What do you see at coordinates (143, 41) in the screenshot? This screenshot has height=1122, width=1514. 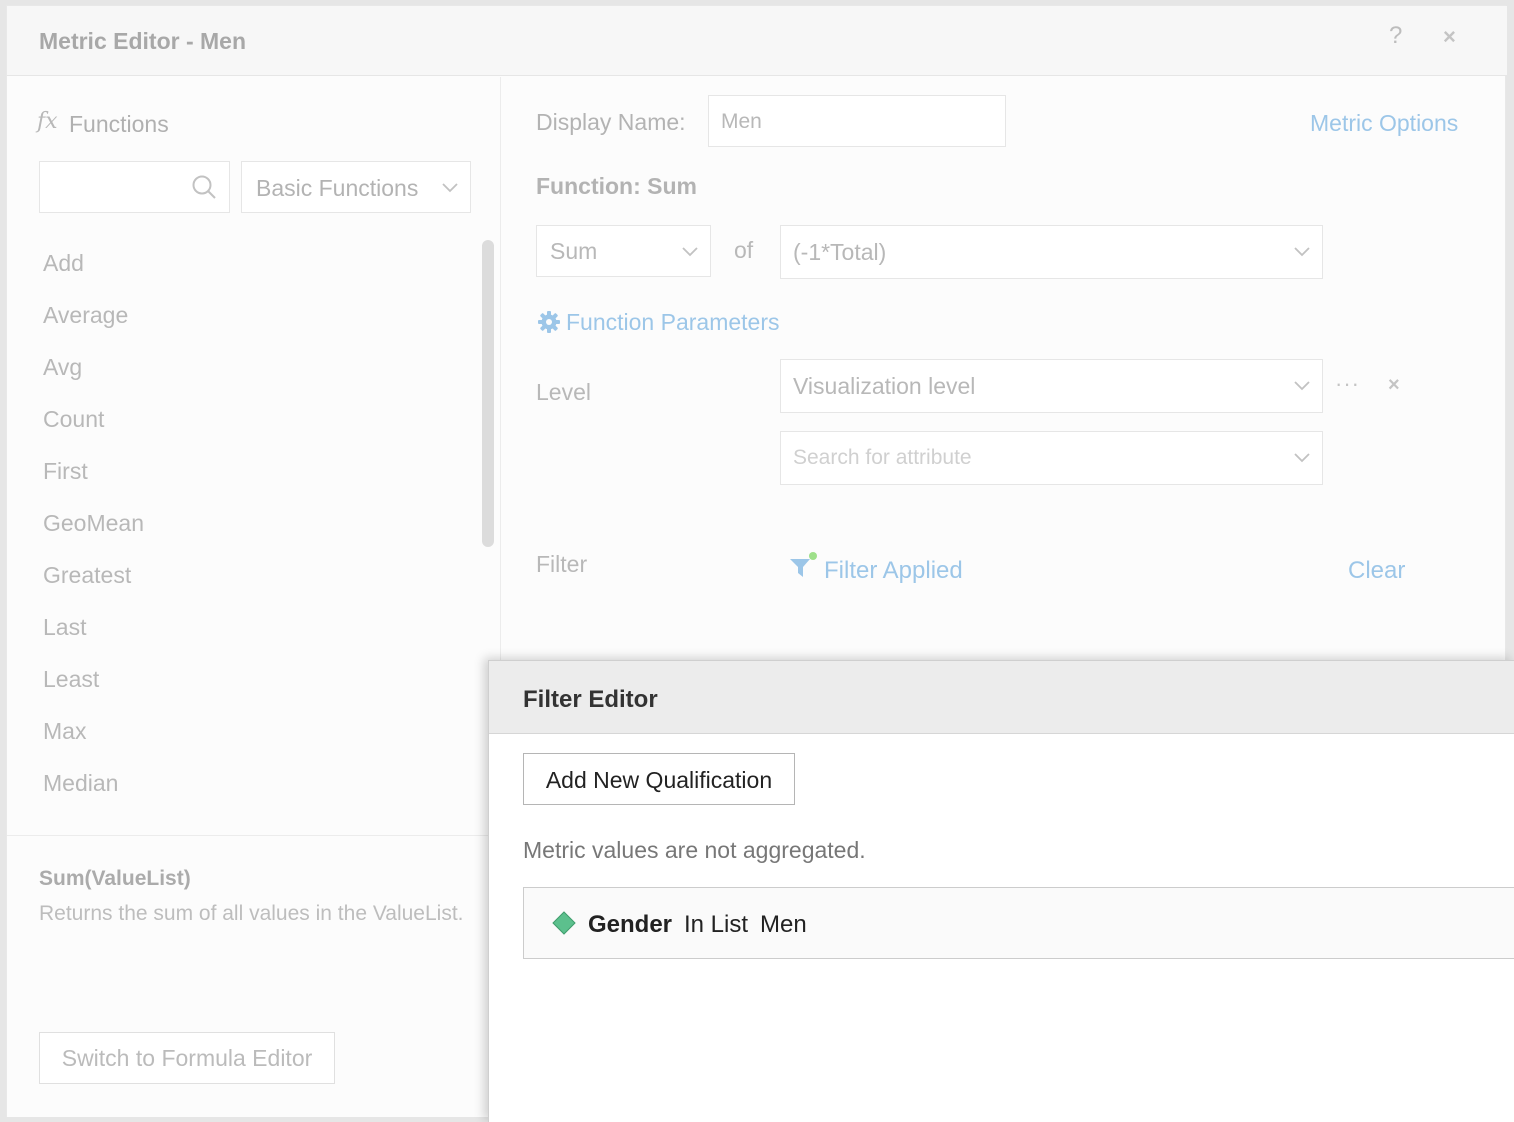 I see `dialog-title: Metric Editor - Men` at bounding box center [143, 41].